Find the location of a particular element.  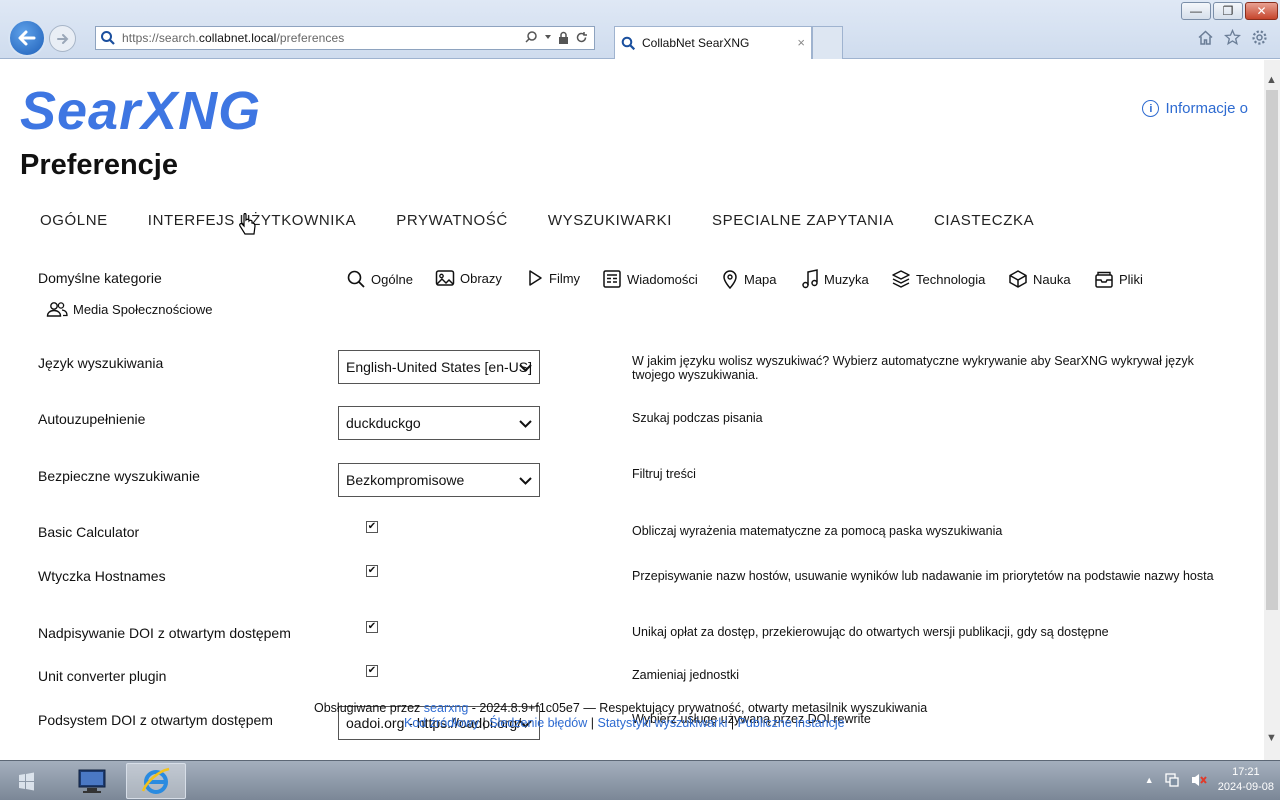

public-instances-link: Publiczne instancje is located at coordinates (791, 723).